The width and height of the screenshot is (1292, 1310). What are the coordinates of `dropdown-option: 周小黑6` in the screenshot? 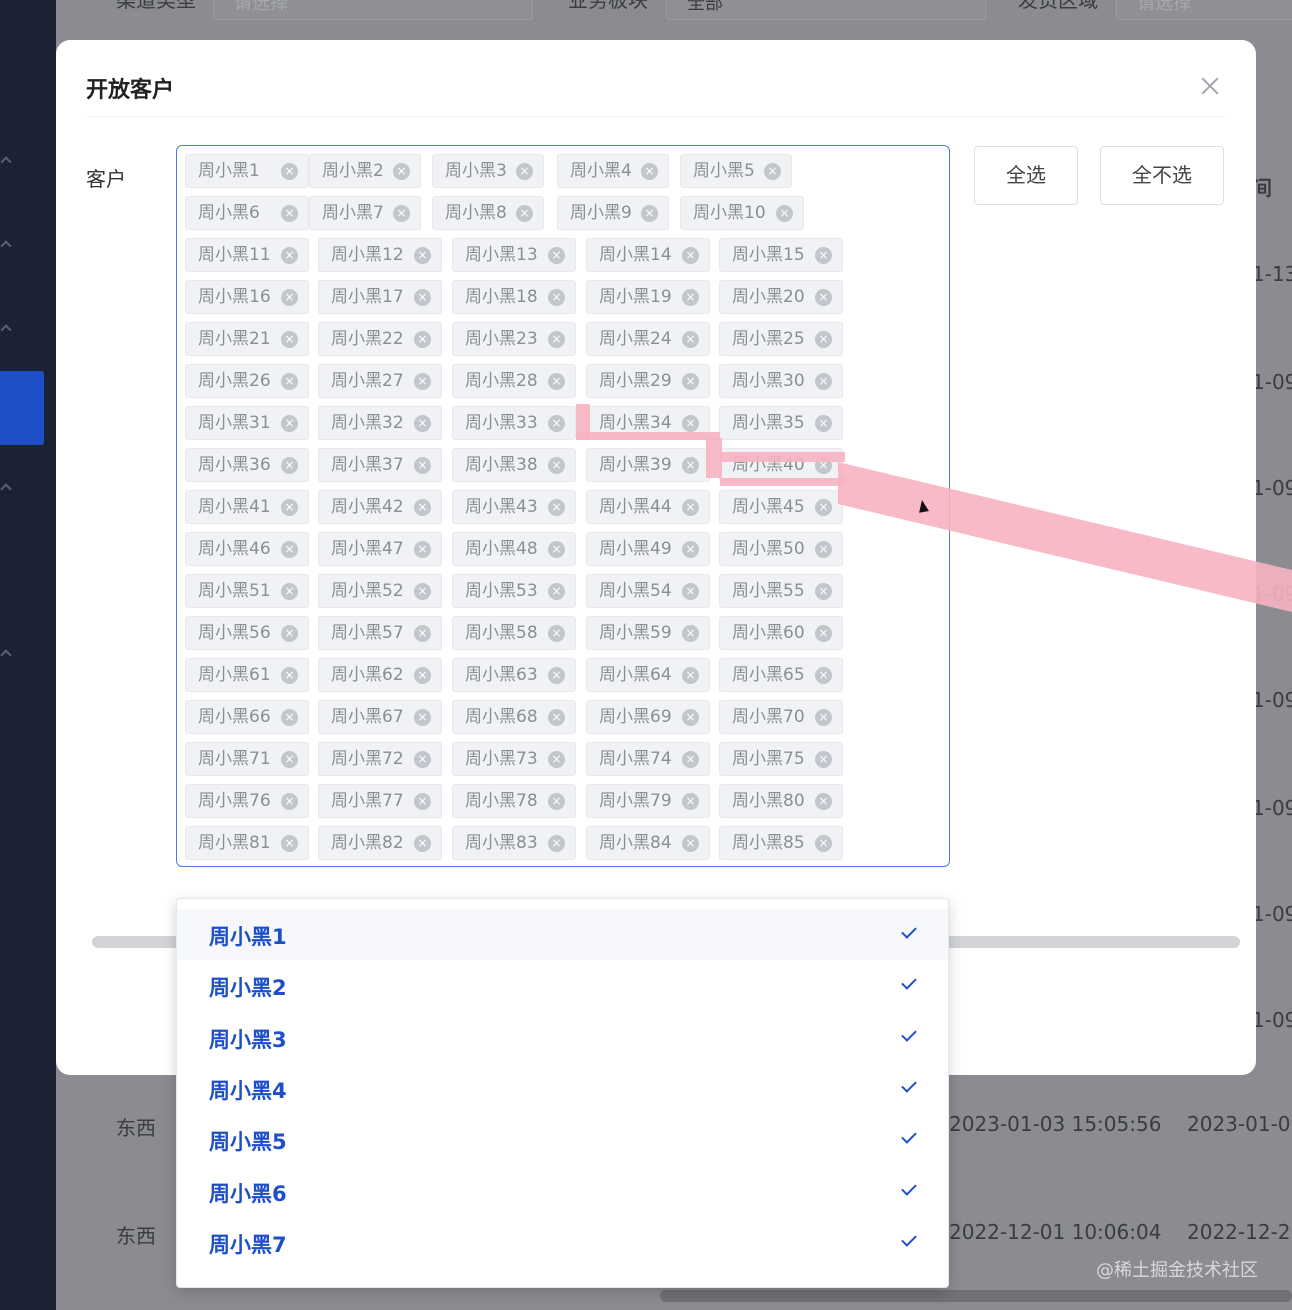 It's located at (562, 1191).